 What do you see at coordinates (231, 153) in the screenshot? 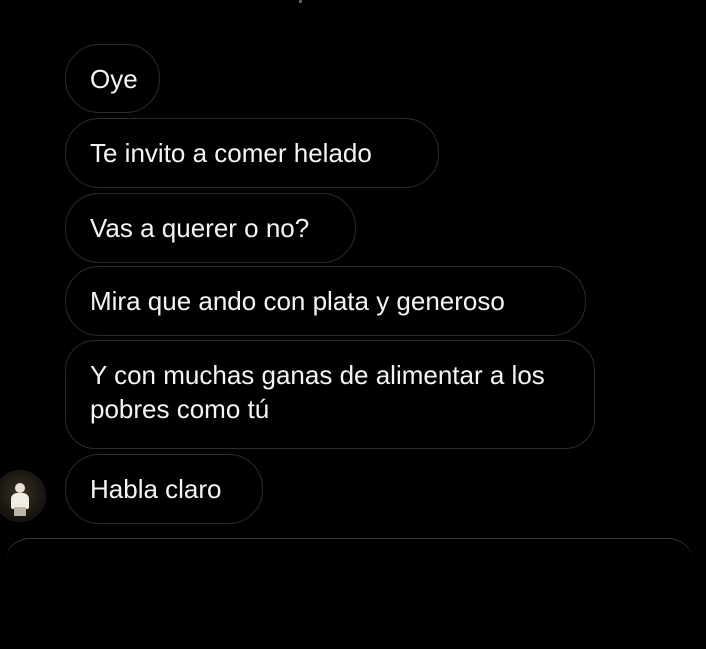
I see `message-text: Te invito a comer helado` at bounding box center [231, 153].